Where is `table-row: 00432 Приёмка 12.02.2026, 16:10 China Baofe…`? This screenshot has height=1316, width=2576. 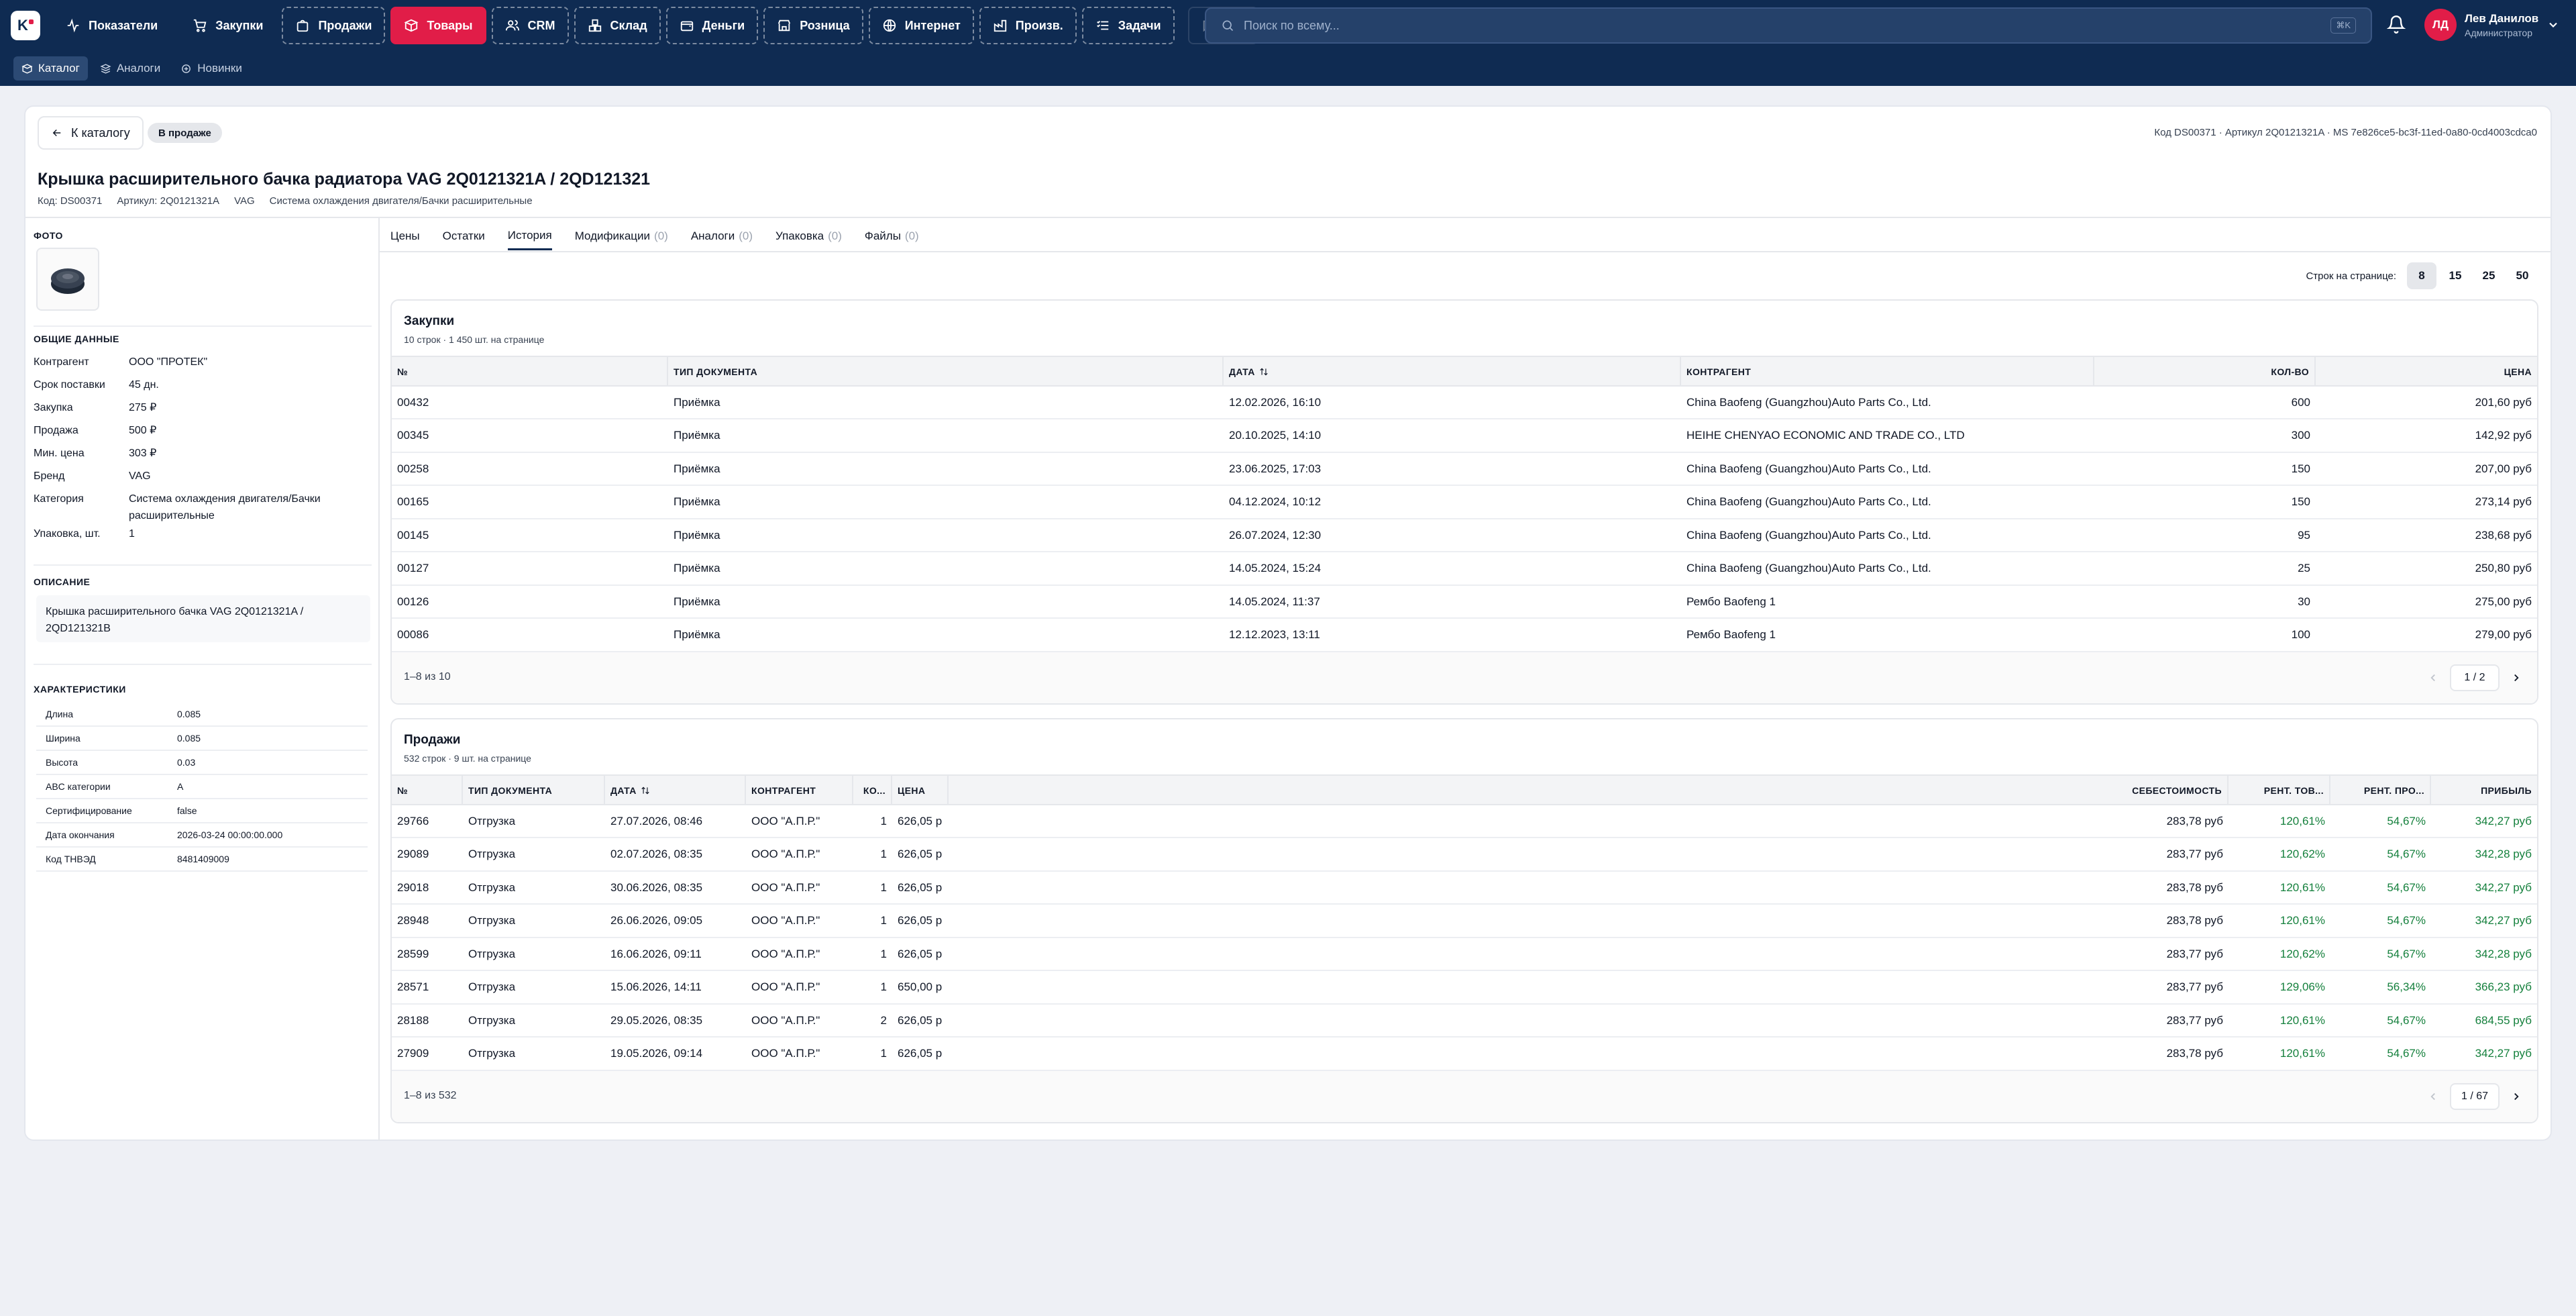 table-row: 00432 Приёмка 12.02.2026, 16:10 China Baofe… is located at coordinates (1464, 403).